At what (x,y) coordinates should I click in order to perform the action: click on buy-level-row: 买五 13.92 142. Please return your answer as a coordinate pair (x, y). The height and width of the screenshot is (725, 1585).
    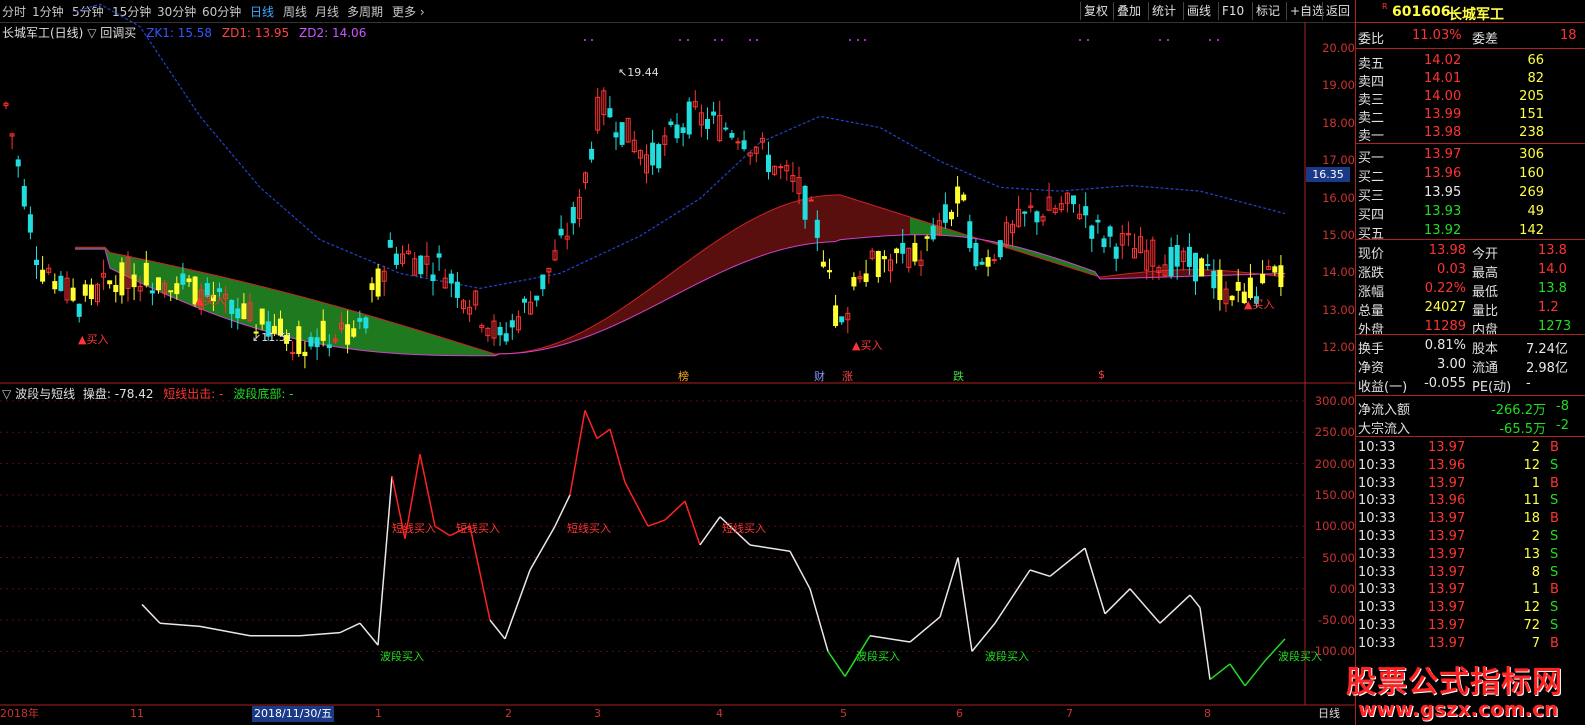
    Looking at the image, I should click on (1470, 232).